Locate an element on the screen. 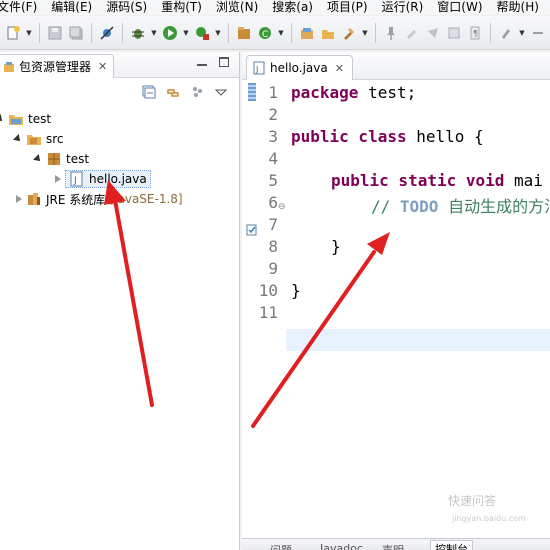 The width and height of the screenshot is (550, 550). svg-text: J is located at coordinates (256, 69).